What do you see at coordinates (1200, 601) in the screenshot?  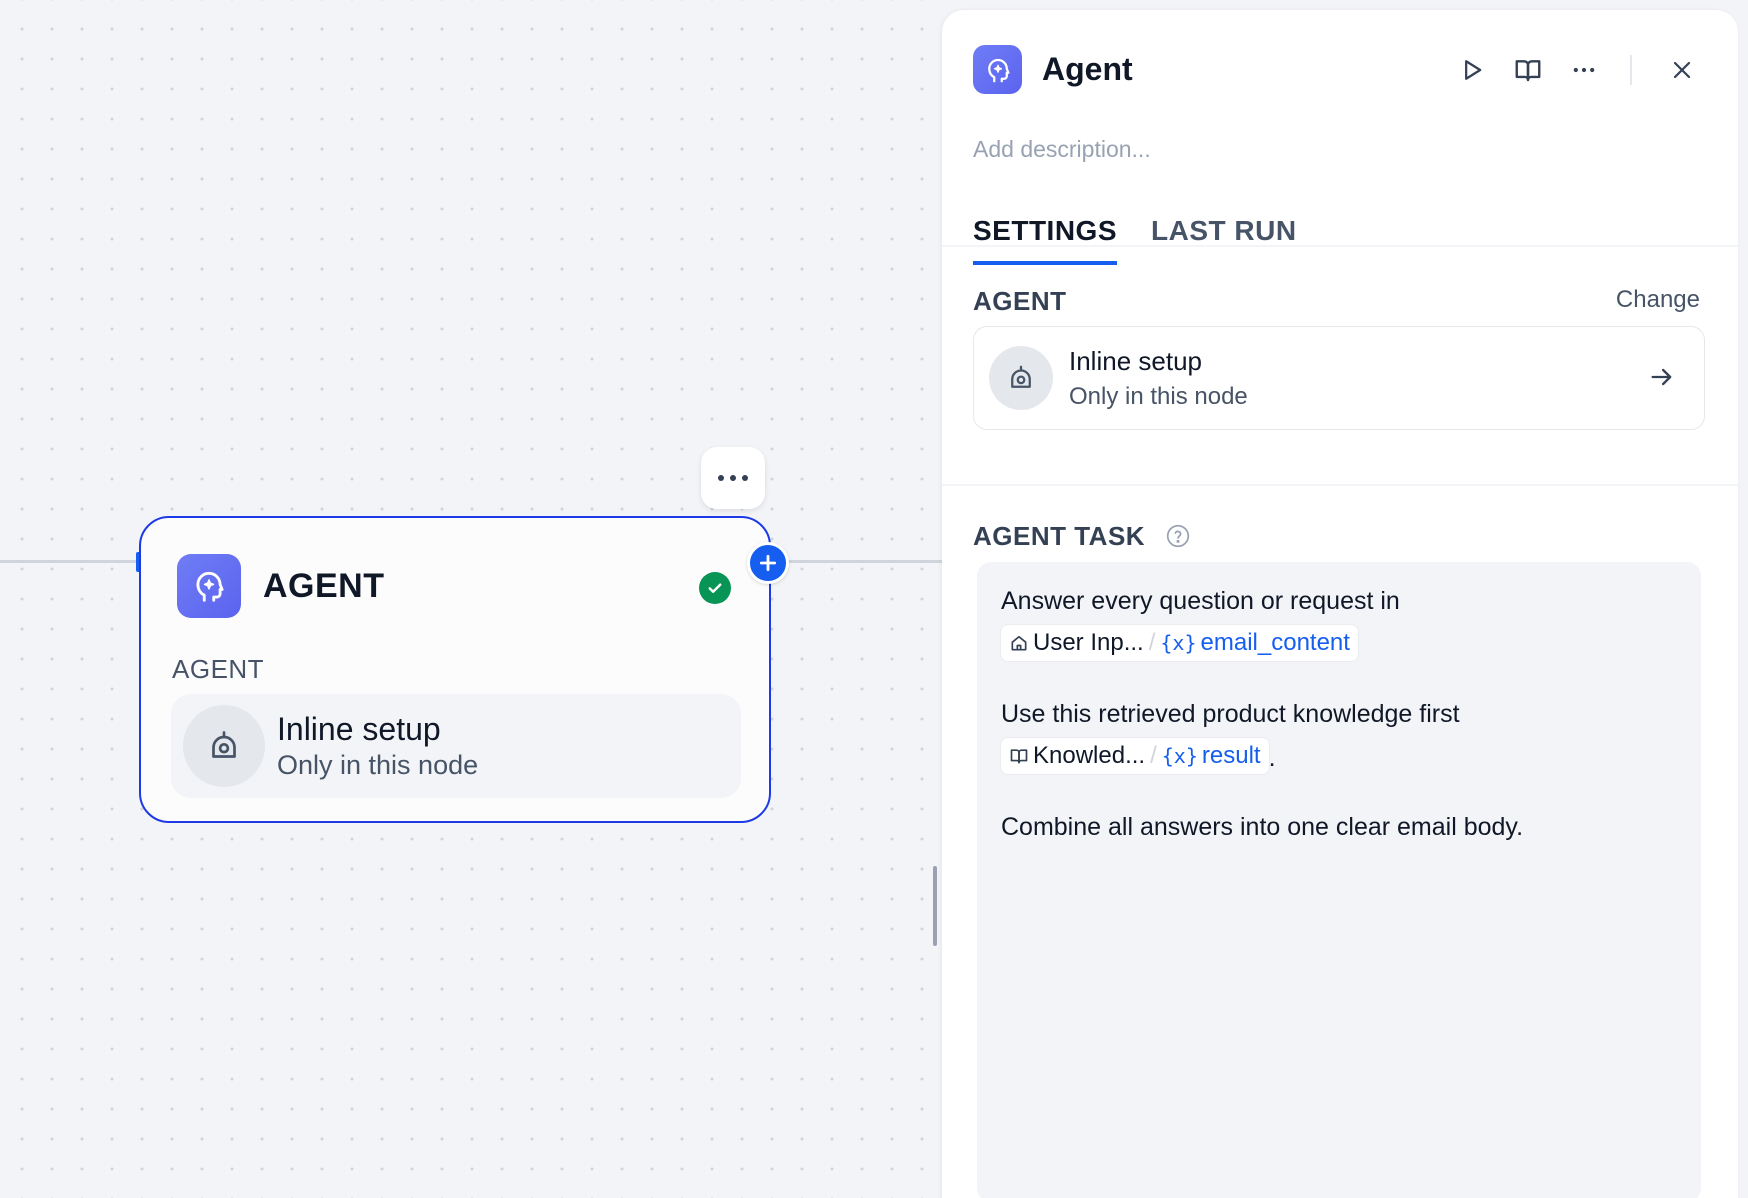 I see `task-line-1: Answer every question or request in` at bounding box center [1200, 601].